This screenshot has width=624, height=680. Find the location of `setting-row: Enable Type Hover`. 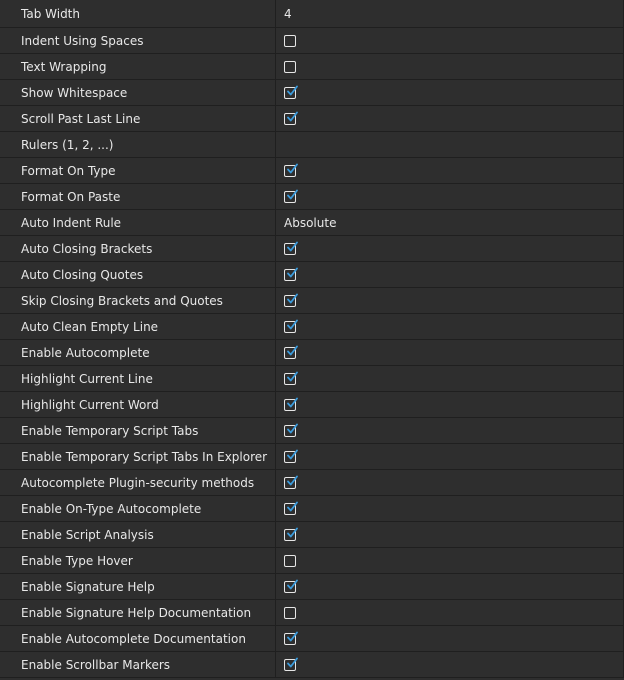

setting-row: Enable Type Hover is located at coordinates (312, 561).